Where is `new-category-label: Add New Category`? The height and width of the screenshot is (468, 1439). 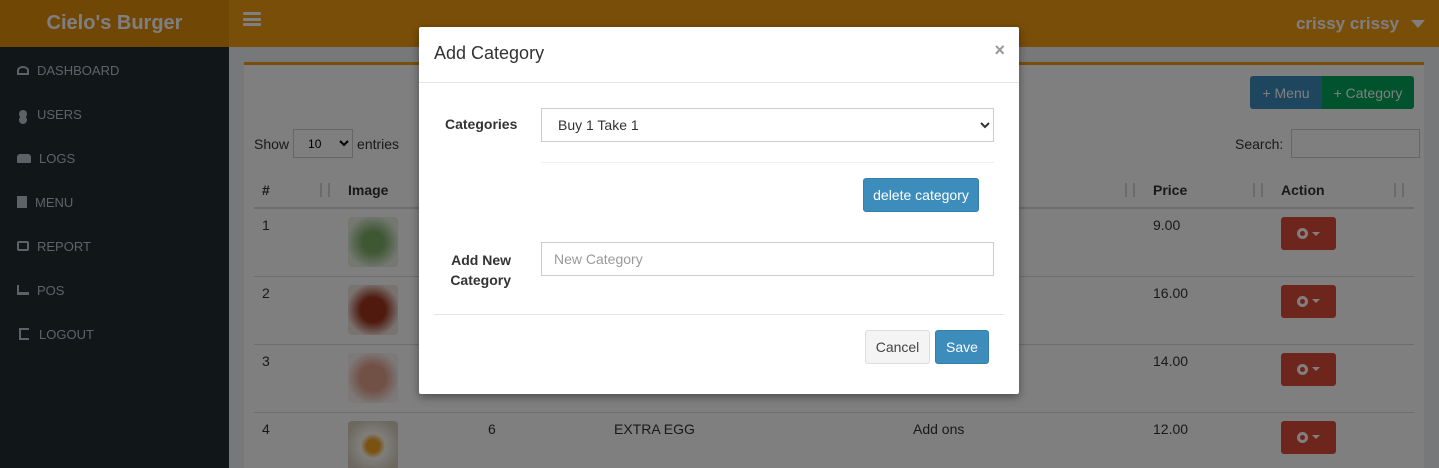
new-category-label: Add New Category is located at coordinates (480, 270).